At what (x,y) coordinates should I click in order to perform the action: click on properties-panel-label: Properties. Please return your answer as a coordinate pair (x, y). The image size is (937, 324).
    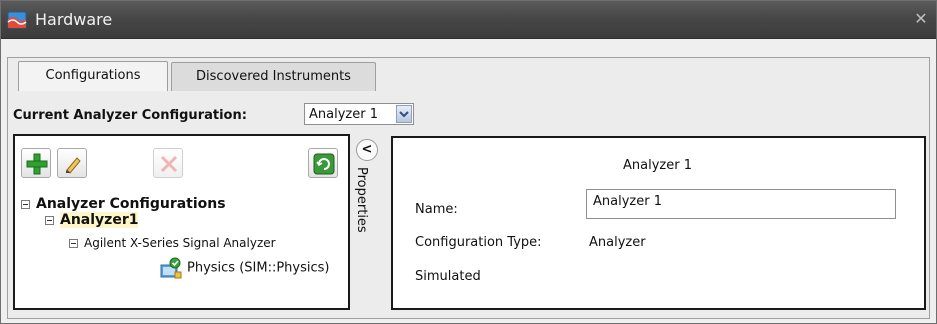
    Looking at the image, I should click on (361, 200).